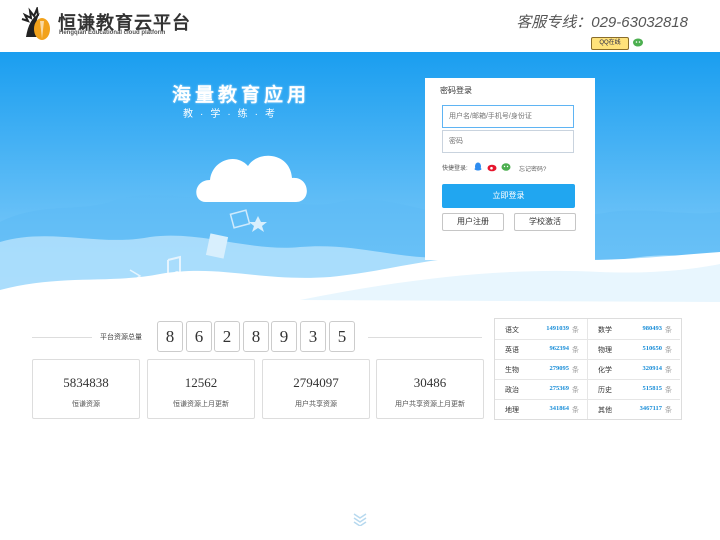 Image resolution: width=720 pixels, height=540 pixels. Describe the element at coordinates (652, 388) in the screenshot. I see `subject-count: 515815` at that location.